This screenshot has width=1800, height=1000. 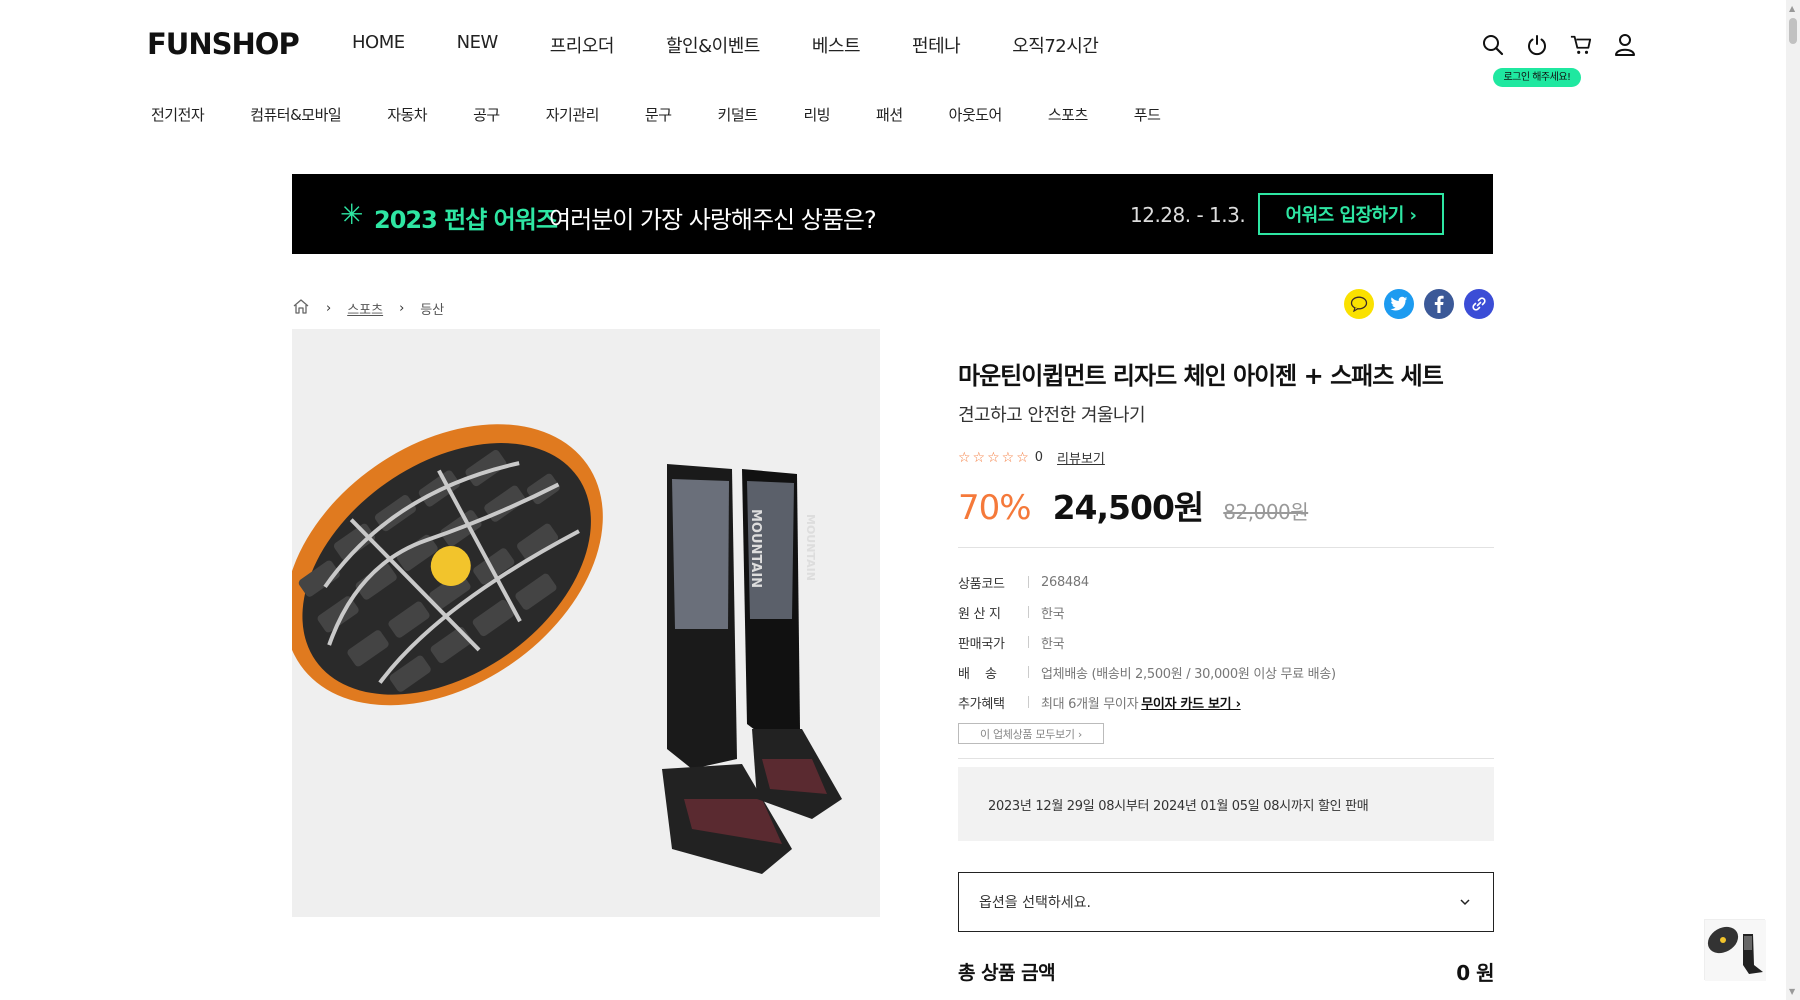 I want to click on rating-stars: ☆☆☆☆☆, so click(x=994, y=457).